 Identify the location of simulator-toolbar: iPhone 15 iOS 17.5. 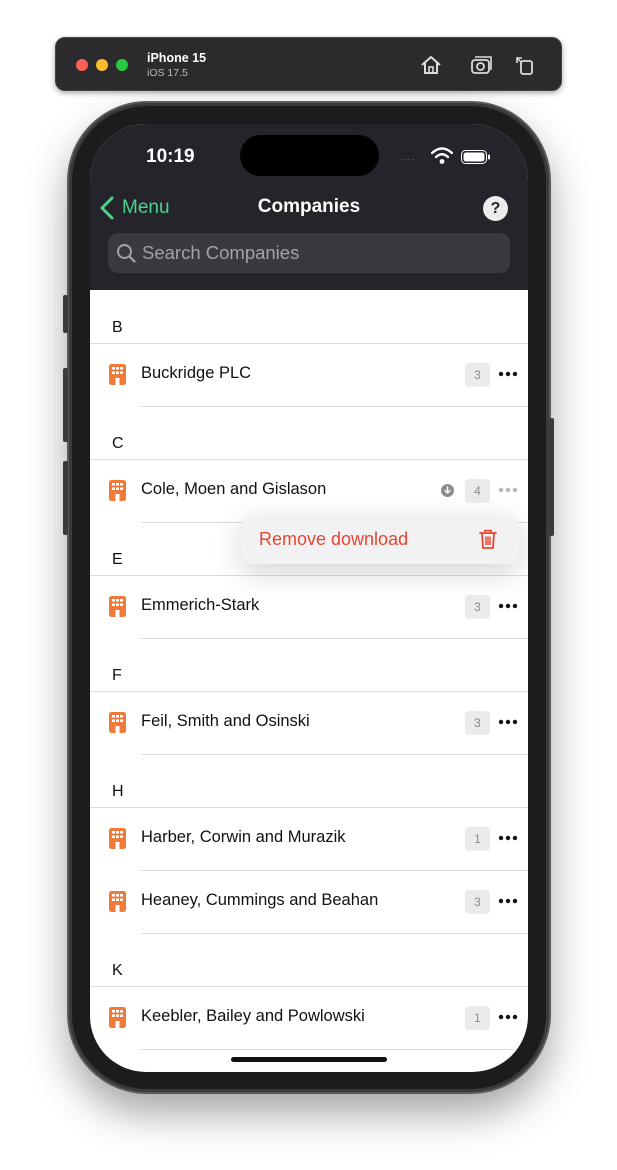
(308, 64).